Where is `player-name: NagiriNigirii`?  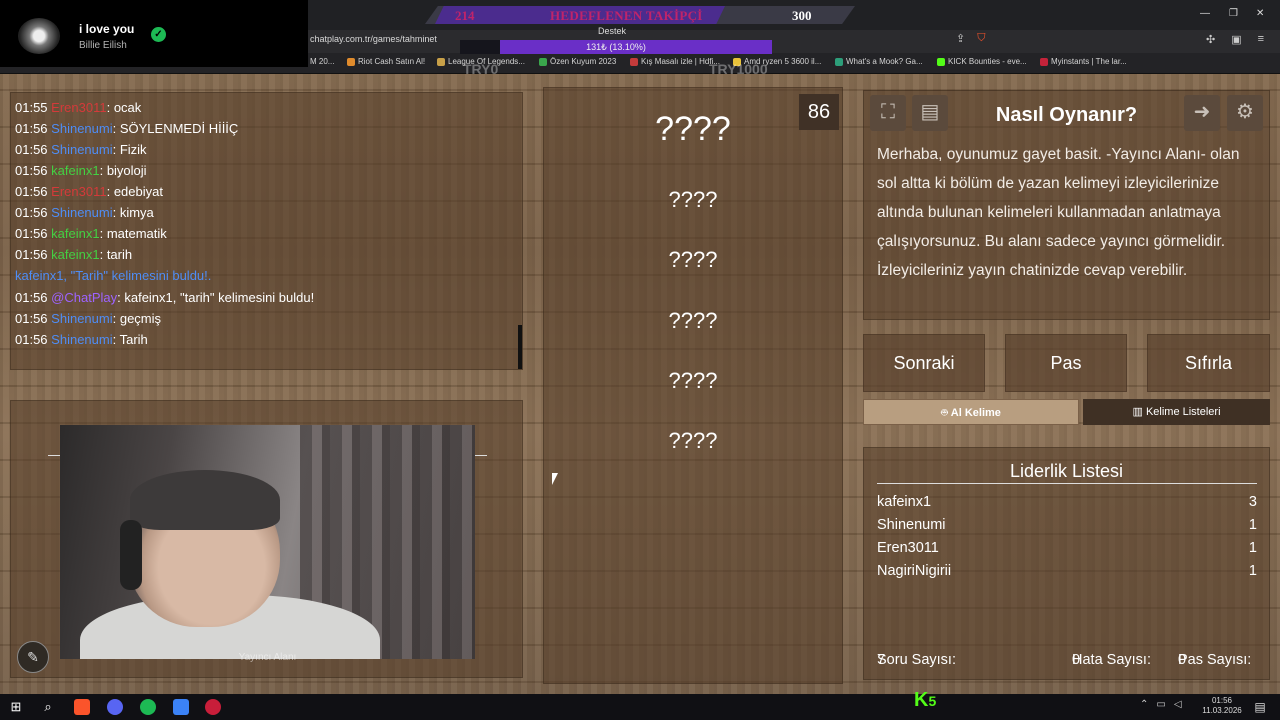 player-name: NagiriNigirii is located at coordinates (914, 571).